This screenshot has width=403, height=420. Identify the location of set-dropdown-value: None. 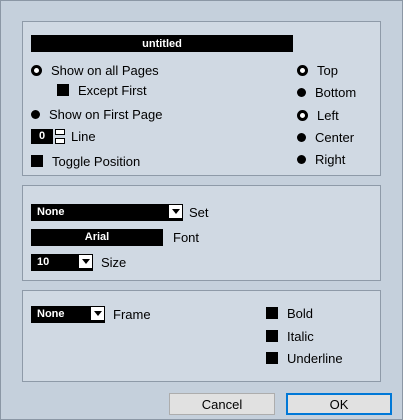
(51, 212).